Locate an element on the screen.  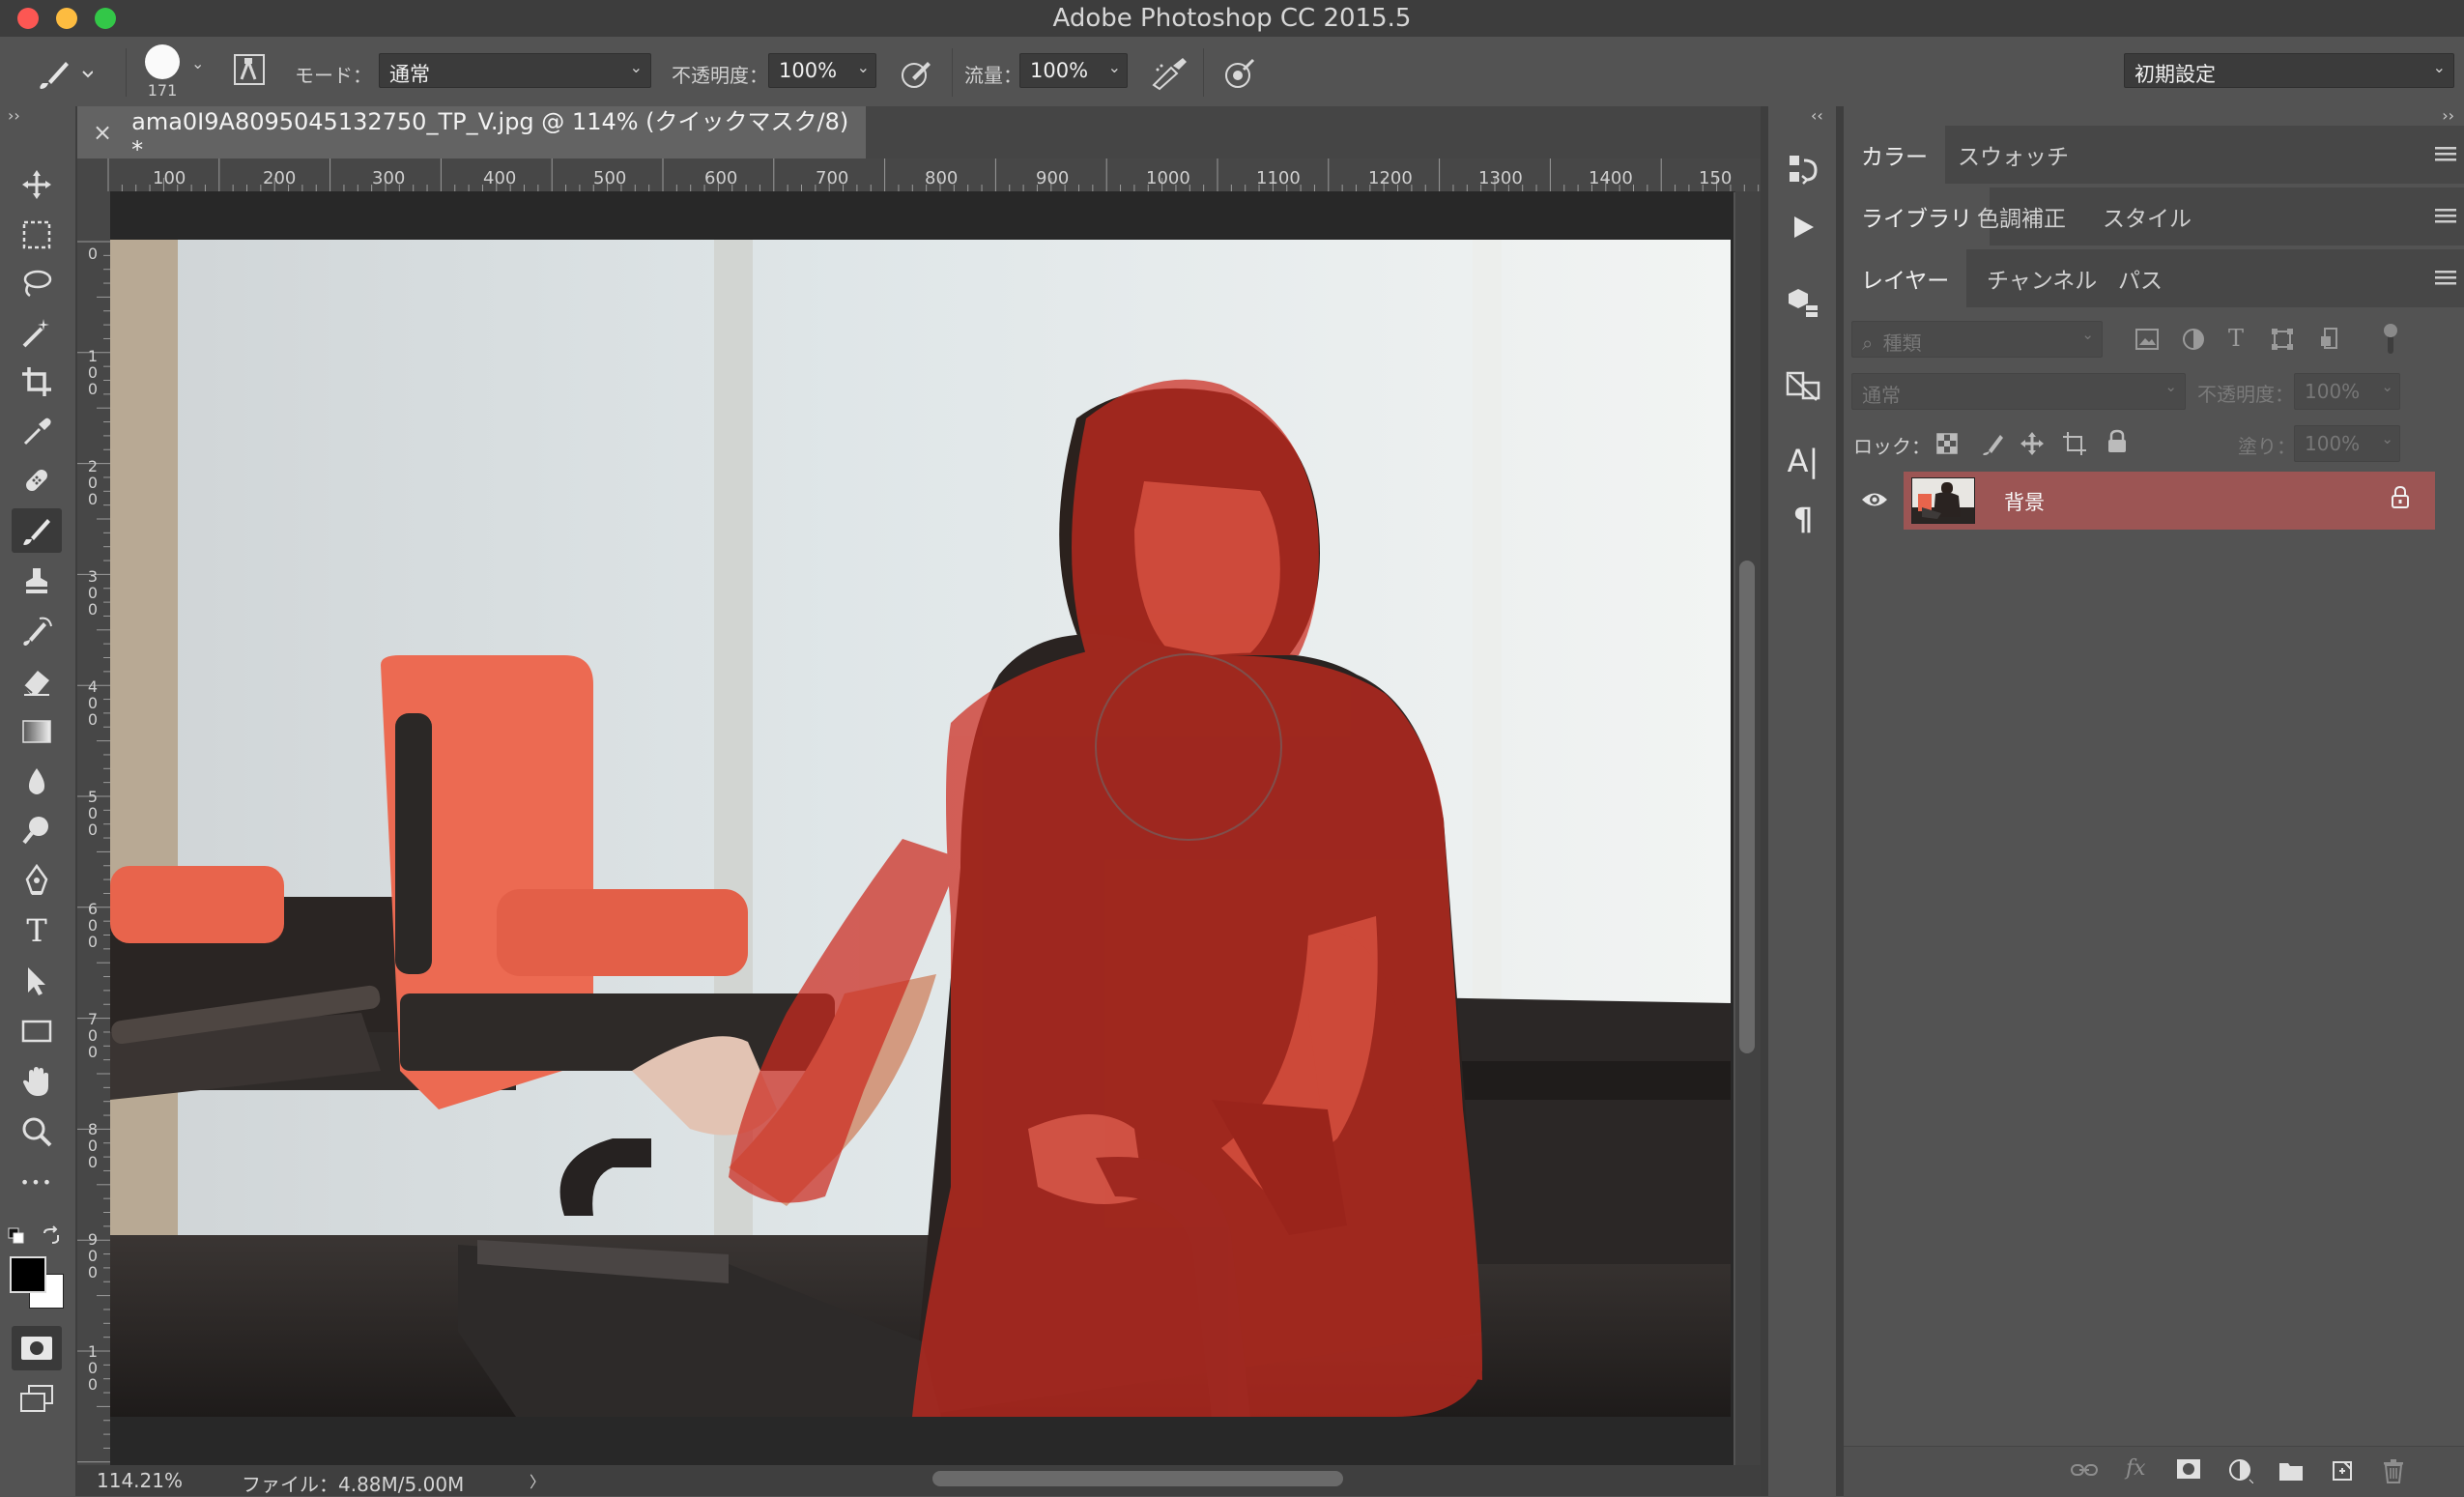
3d-panel-icon is located at coordinates (1803, 302).